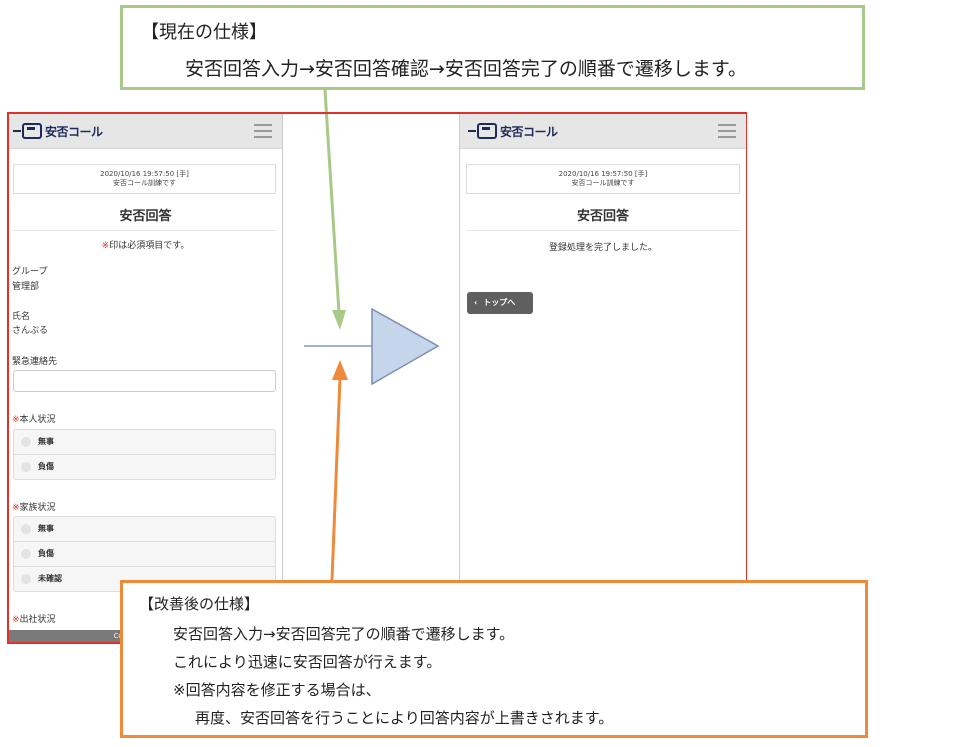 This screenshot has width=970, height=747. Describe the element at coordinates (339, 470) in the screenshot. I see `orange-arrow` at that location.